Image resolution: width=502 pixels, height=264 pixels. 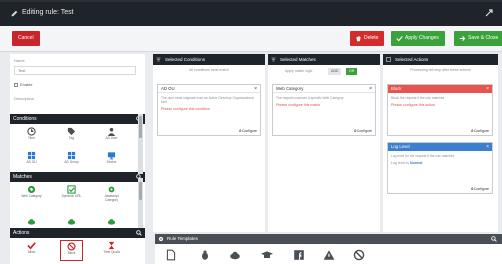 I want to click on condition-device: Device, so click(x=111, y=160).